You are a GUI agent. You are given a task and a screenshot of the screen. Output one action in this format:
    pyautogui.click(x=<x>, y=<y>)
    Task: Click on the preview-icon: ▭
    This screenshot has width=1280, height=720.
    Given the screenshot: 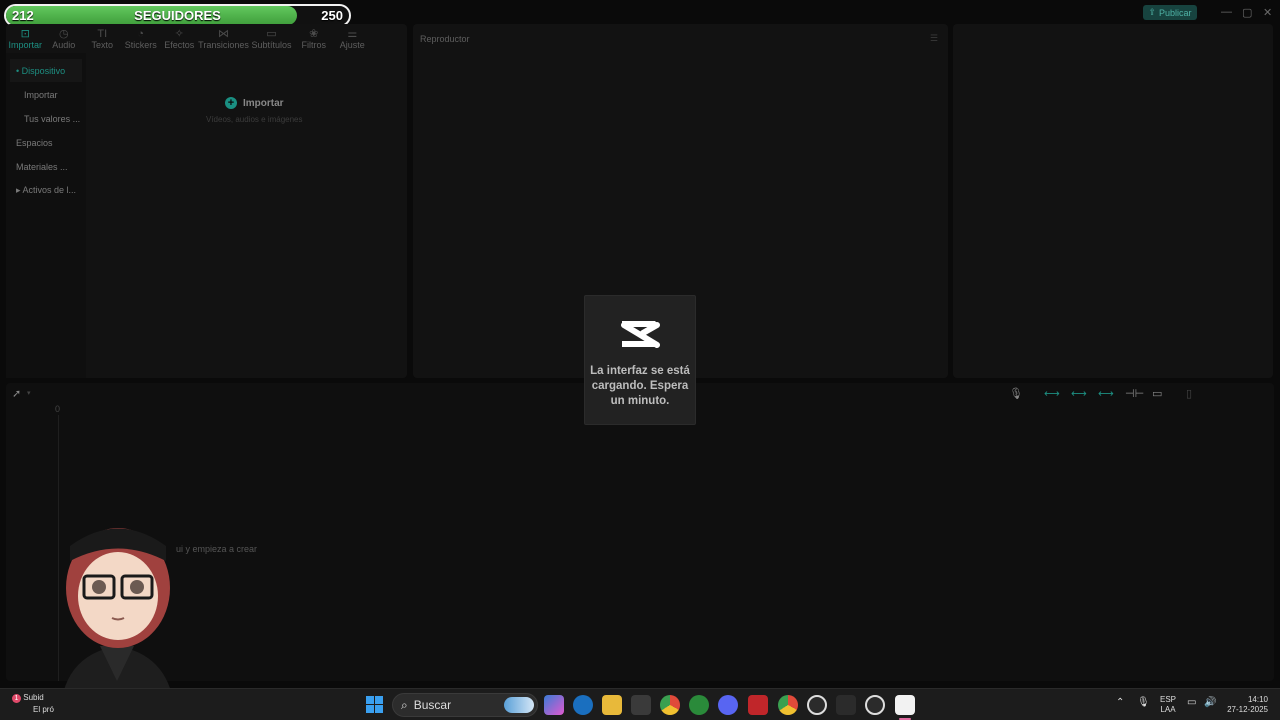 What is the action you would take?
    pyautogui.click(x=1157, y=393)
    